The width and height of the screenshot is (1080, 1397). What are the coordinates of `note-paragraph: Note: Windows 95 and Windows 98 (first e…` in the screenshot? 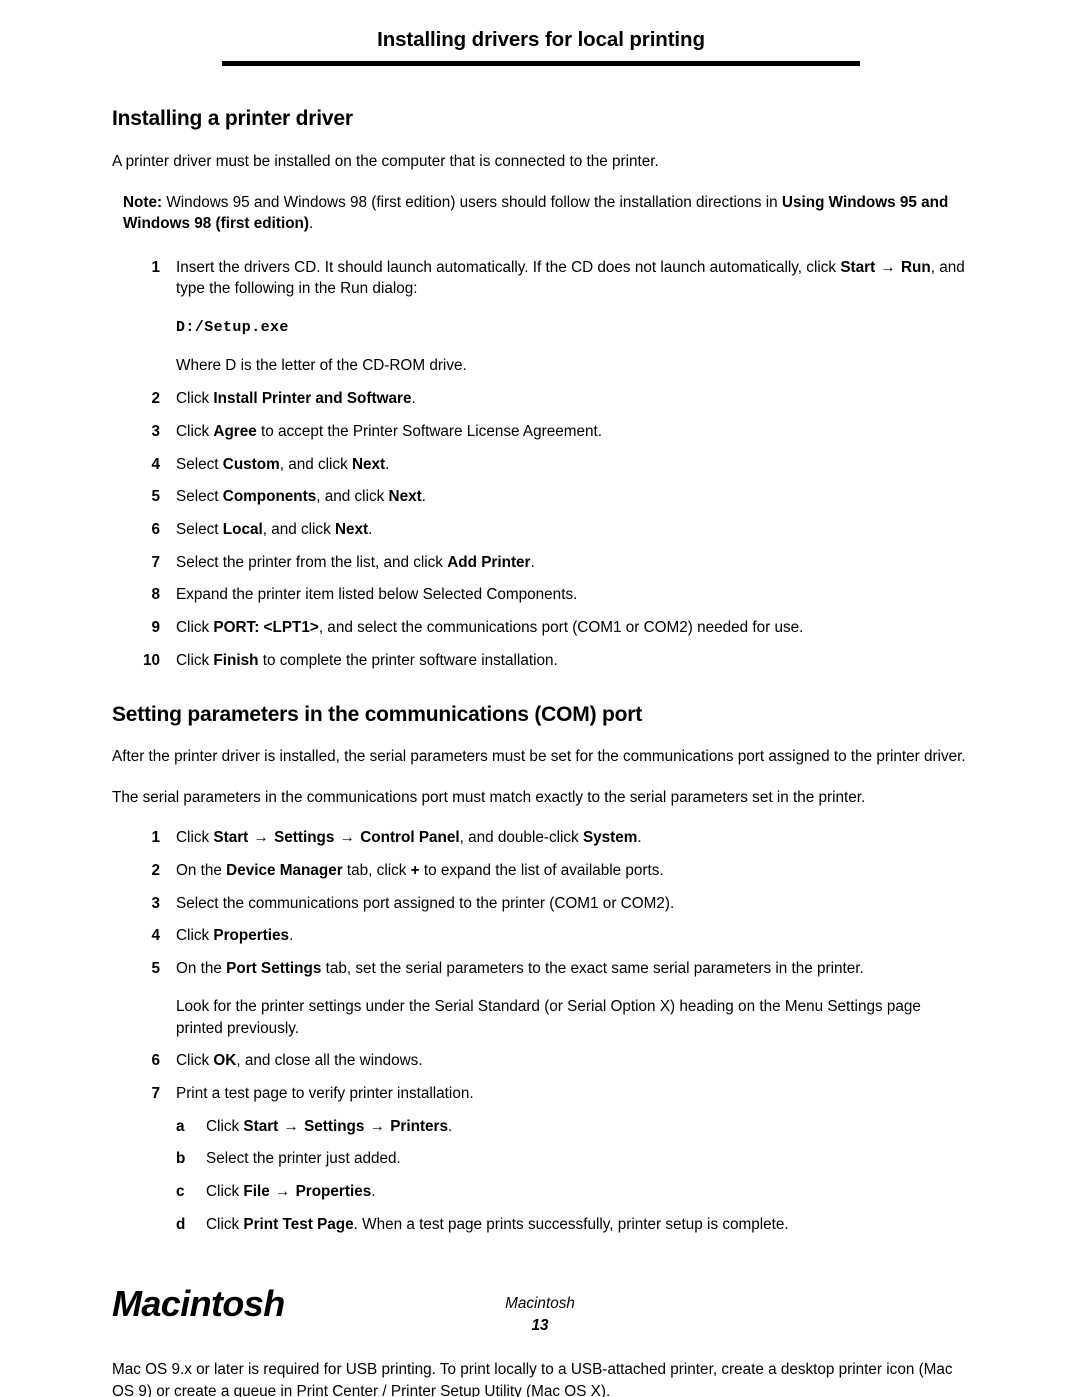 It's located at (540, 213).